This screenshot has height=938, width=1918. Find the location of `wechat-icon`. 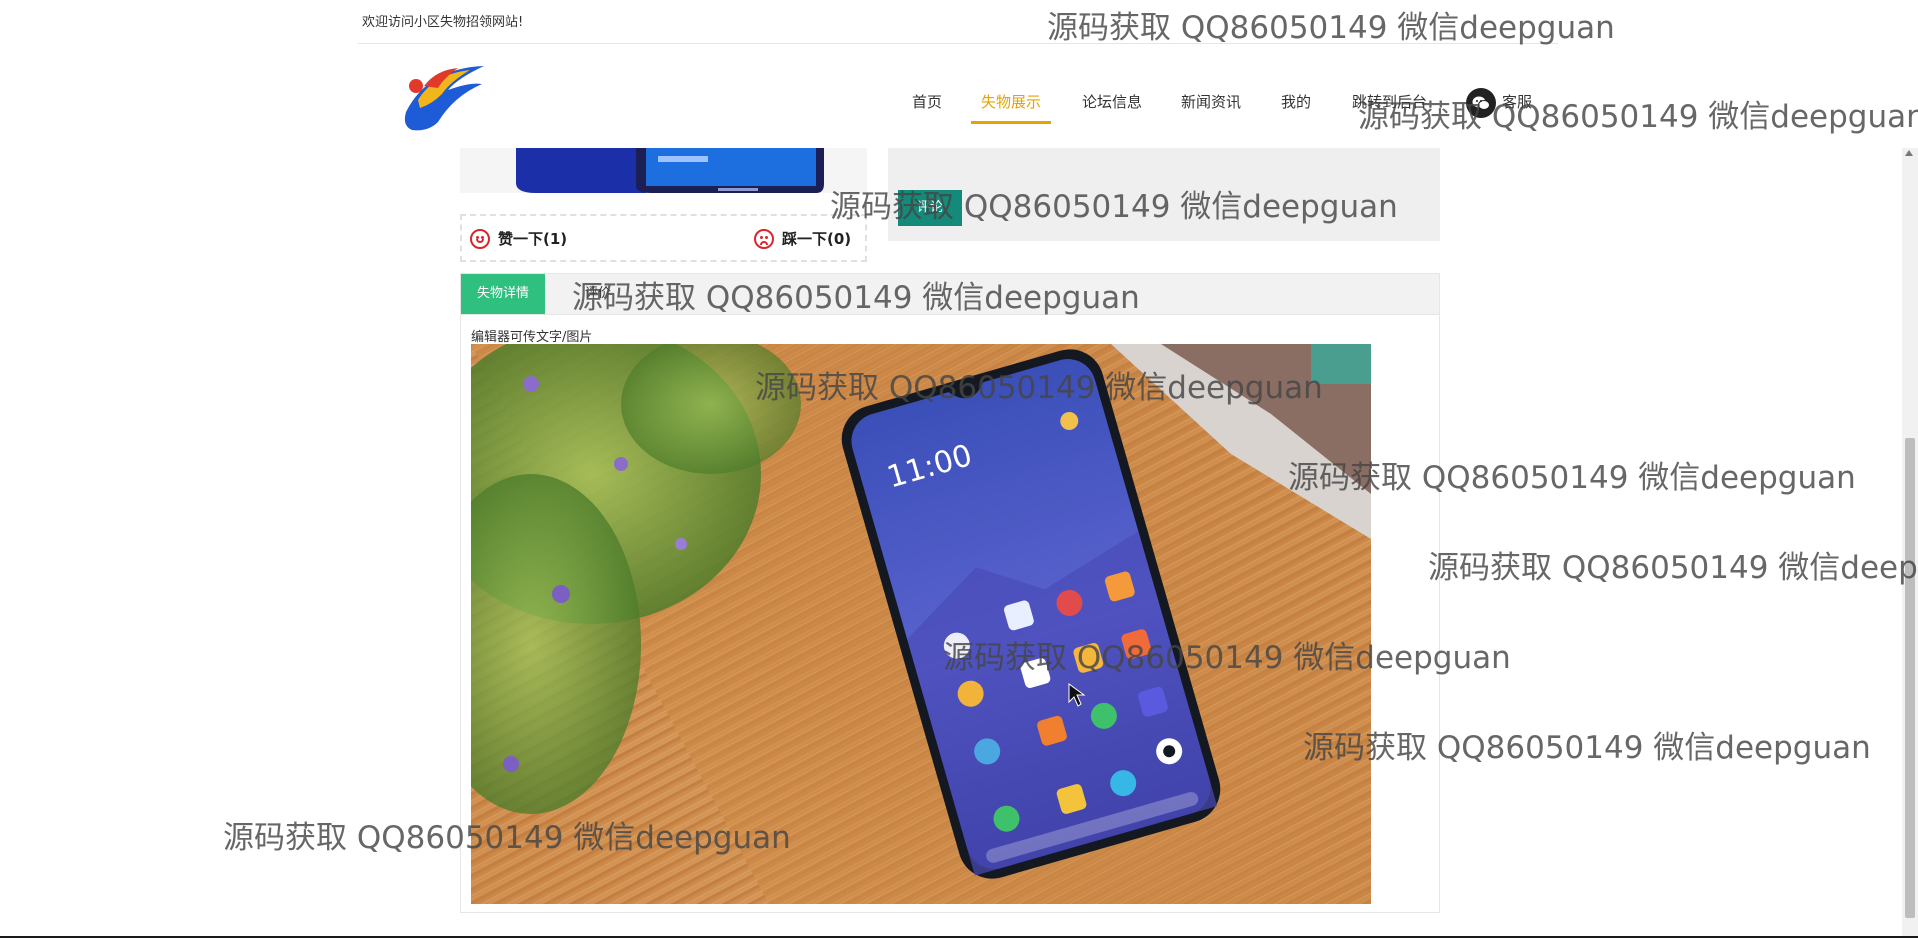

wechat-icon is located at coordinates (1481, 103).